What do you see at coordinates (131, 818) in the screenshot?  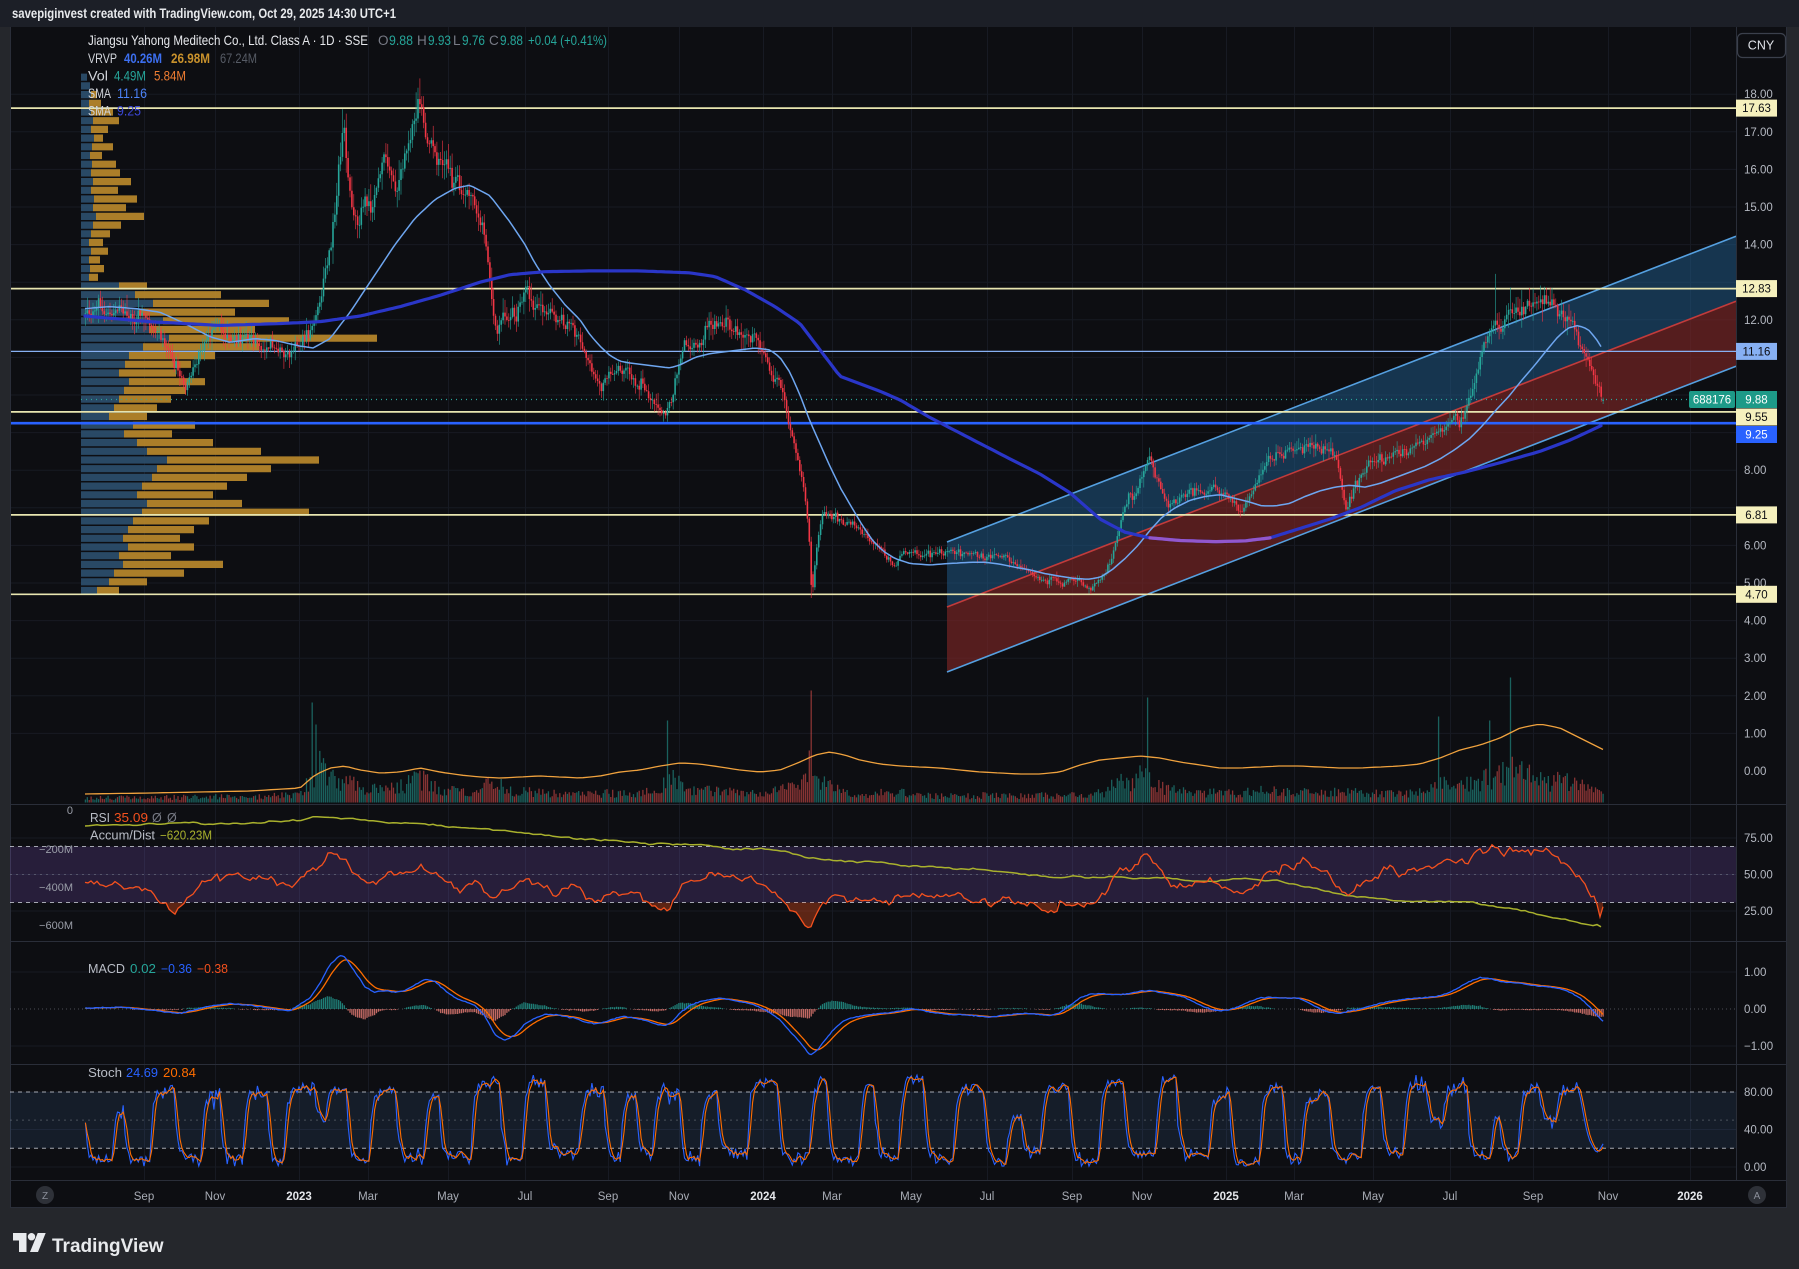 I see `svg-text: 35.09` at bounding box center [131, 818].